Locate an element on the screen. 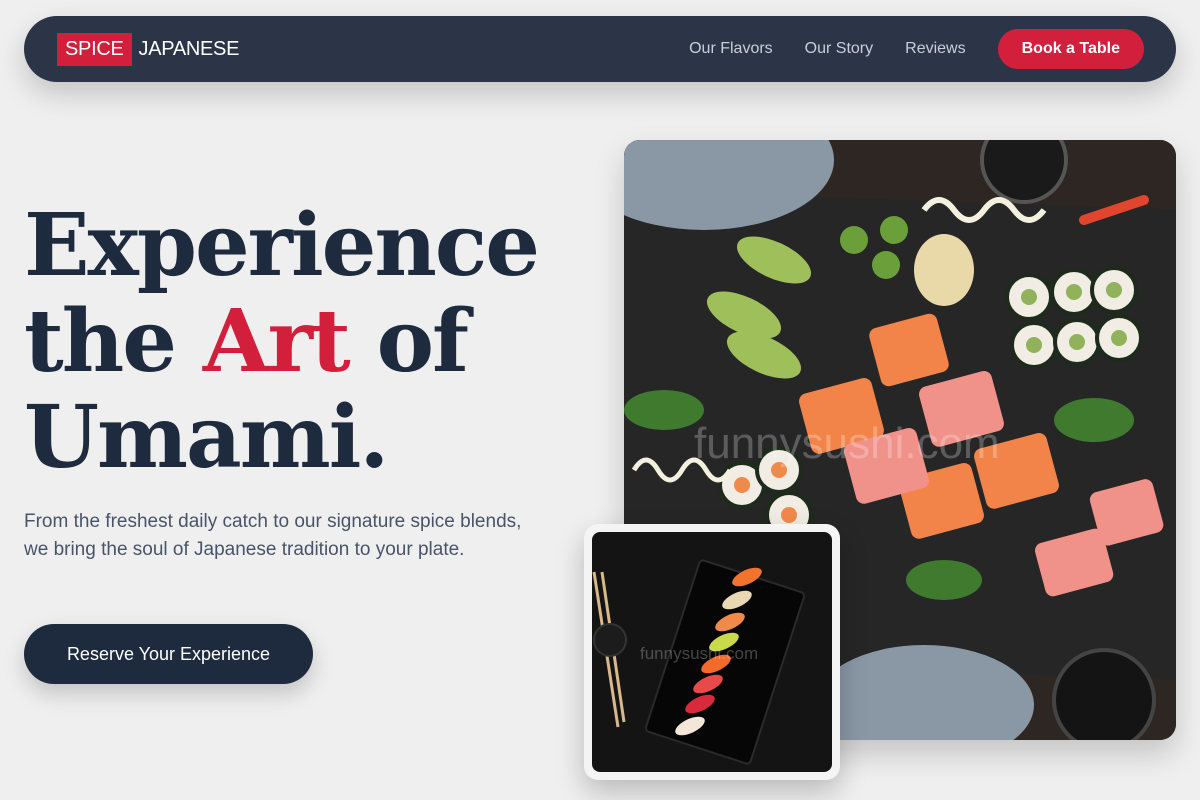 This screenshot has height=800, width=1200. logo-spice: SPICE is located at coordinates (94, 49).